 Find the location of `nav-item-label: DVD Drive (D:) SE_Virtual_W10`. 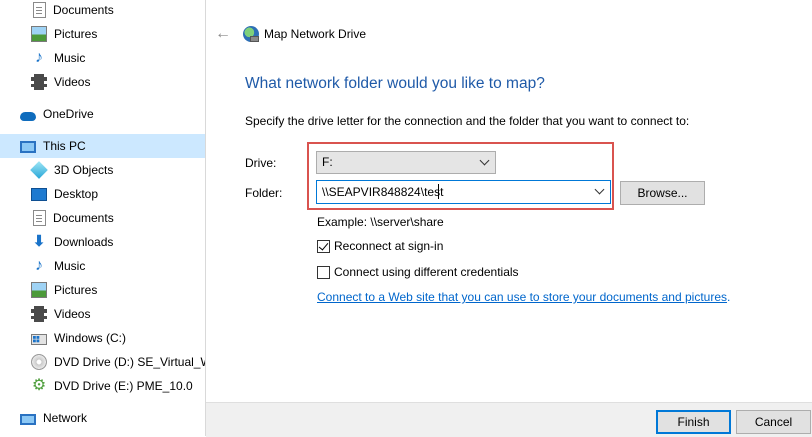

nav-item-label: DVD Drive (D:) SE_Virtual_W10 is located at coordinates (140, 362).